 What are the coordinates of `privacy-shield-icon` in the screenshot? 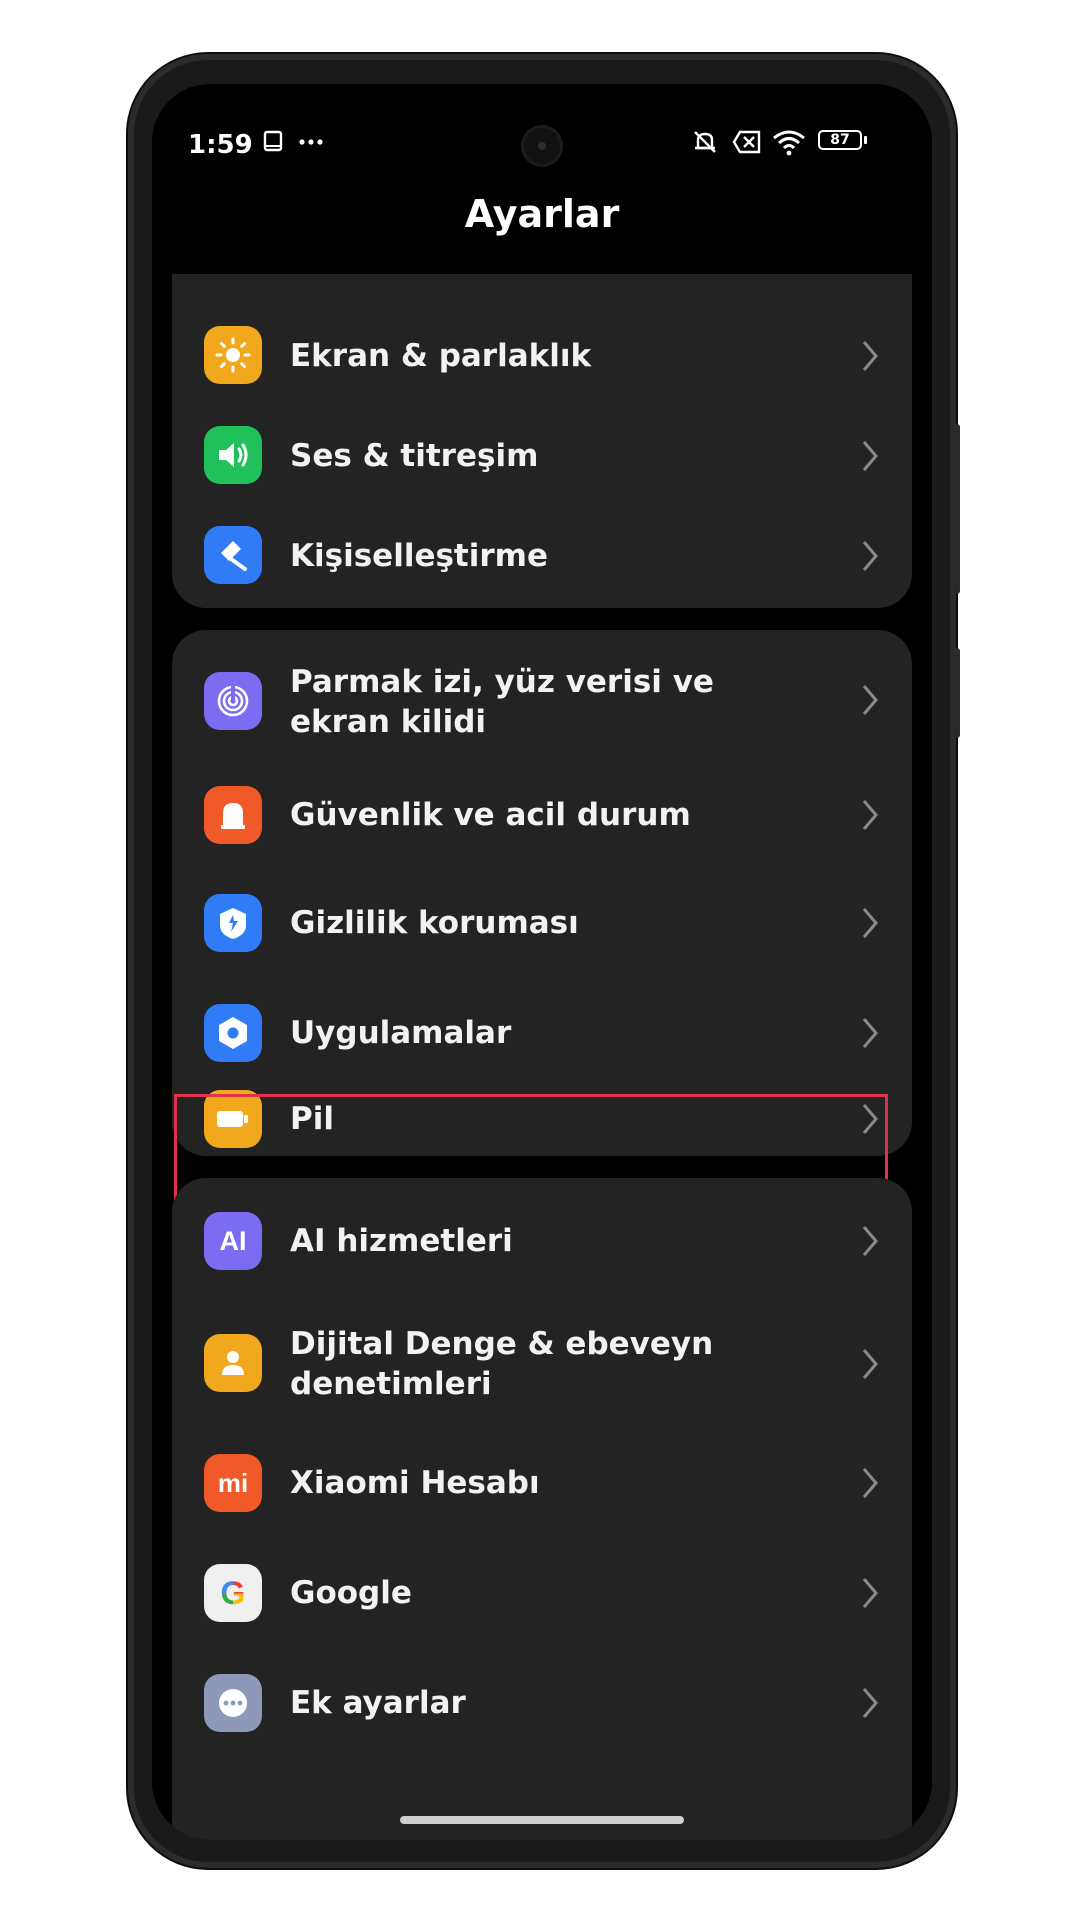 It's located at (233, 923).